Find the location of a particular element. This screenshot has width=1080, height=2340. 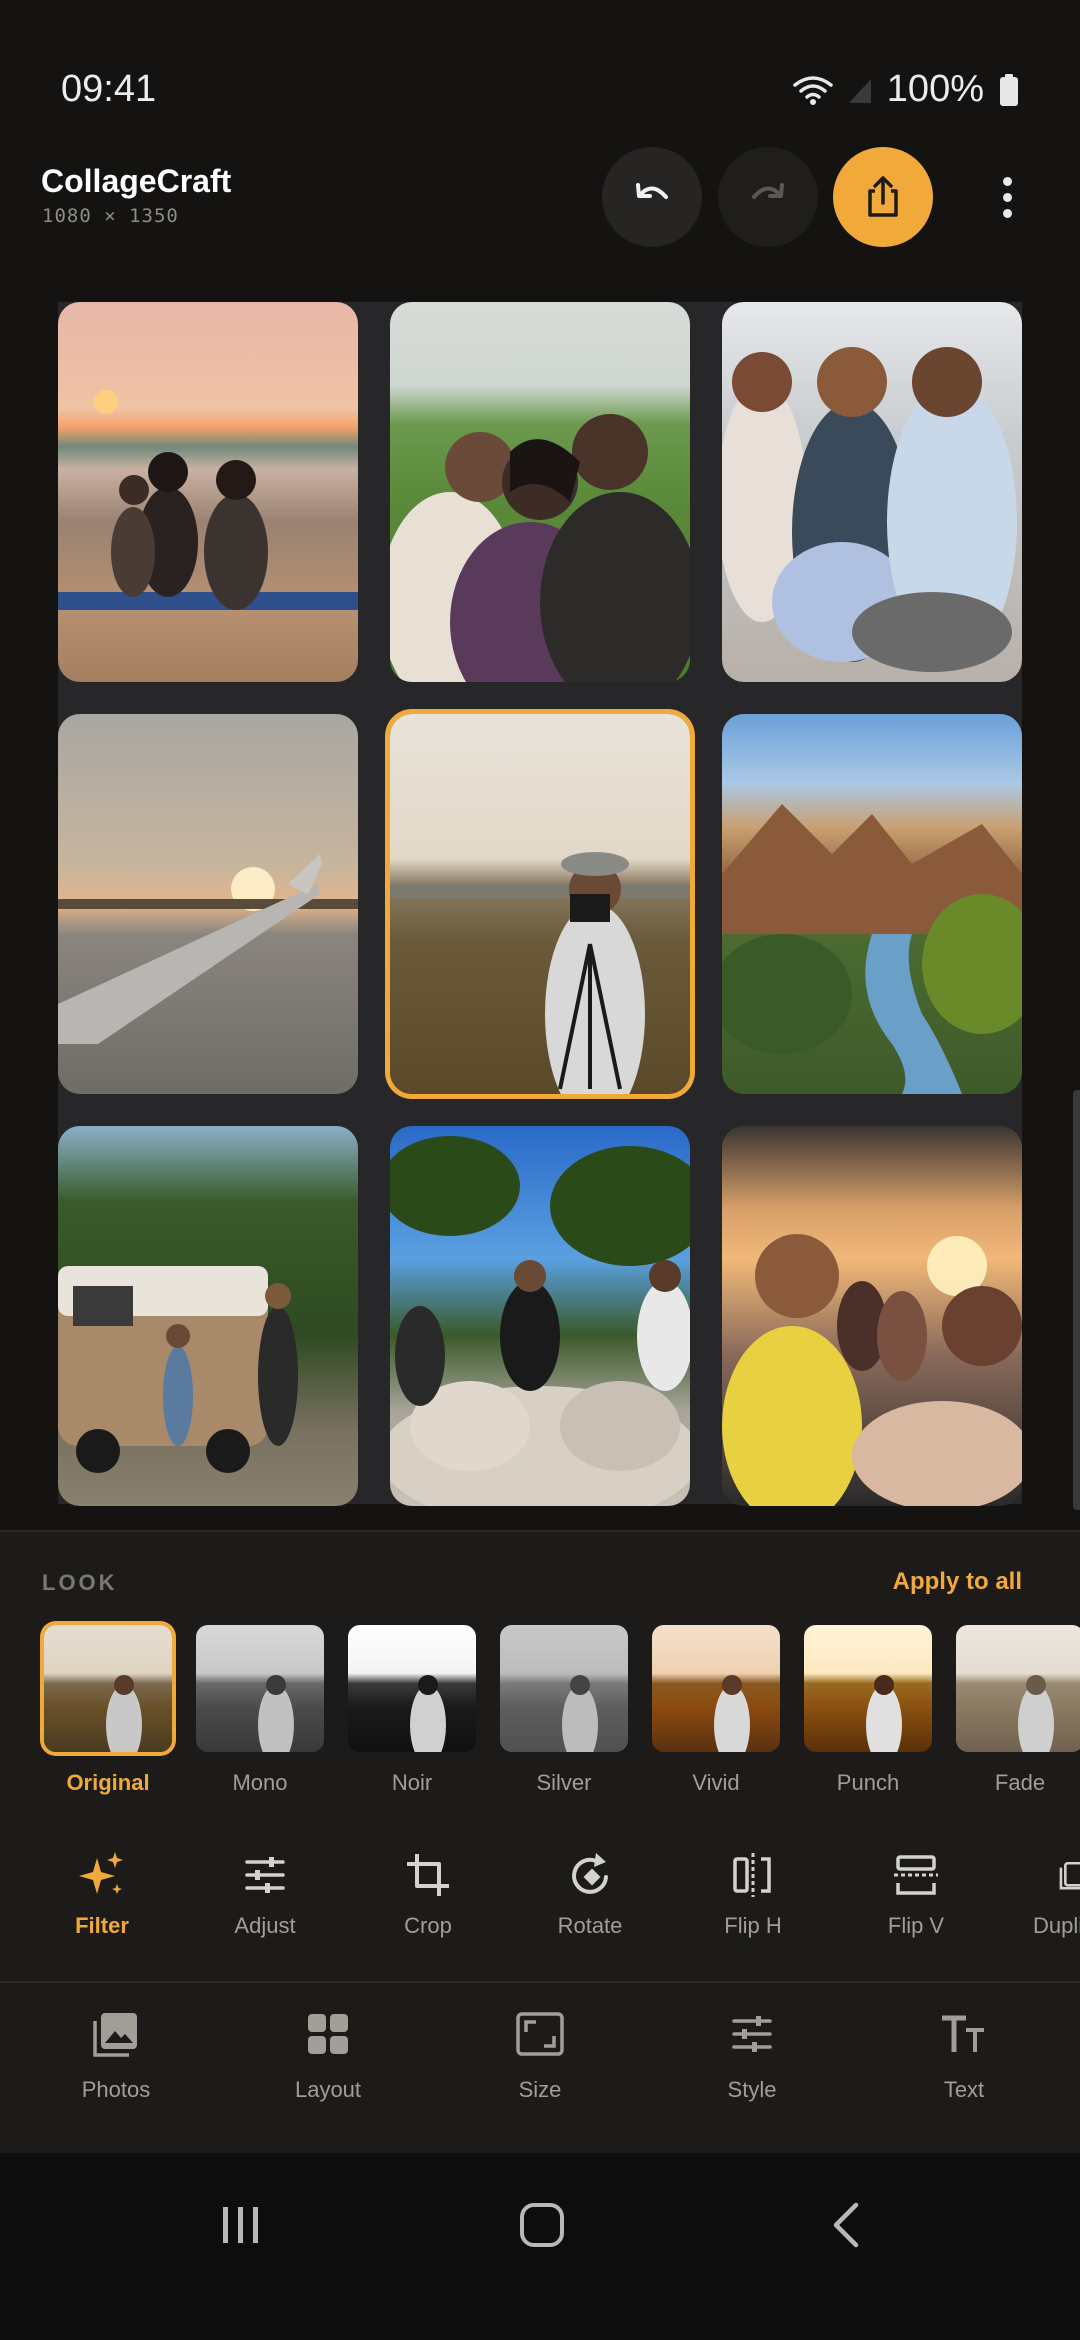

system-nav-bar is located at coordinates (540, 2246).